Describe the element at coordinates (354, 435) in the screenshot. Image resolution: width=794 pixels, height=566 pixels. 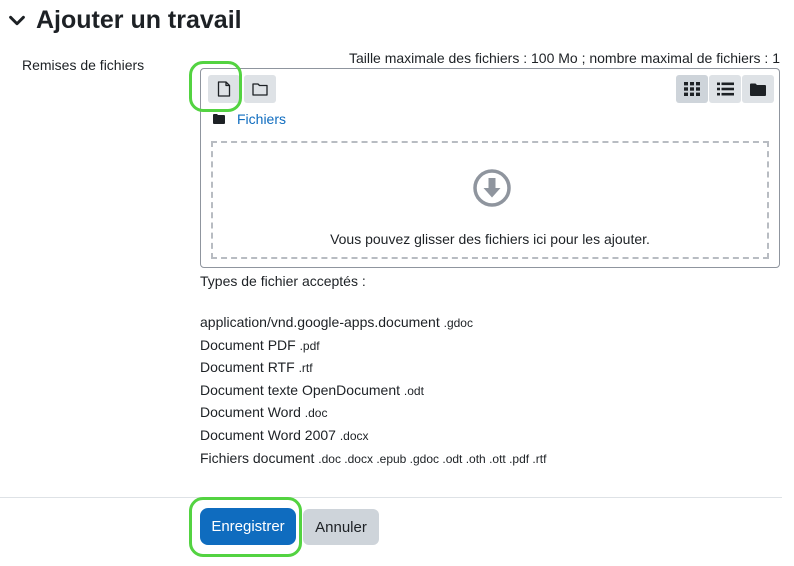
I see `type-extension: .docx` at that location.